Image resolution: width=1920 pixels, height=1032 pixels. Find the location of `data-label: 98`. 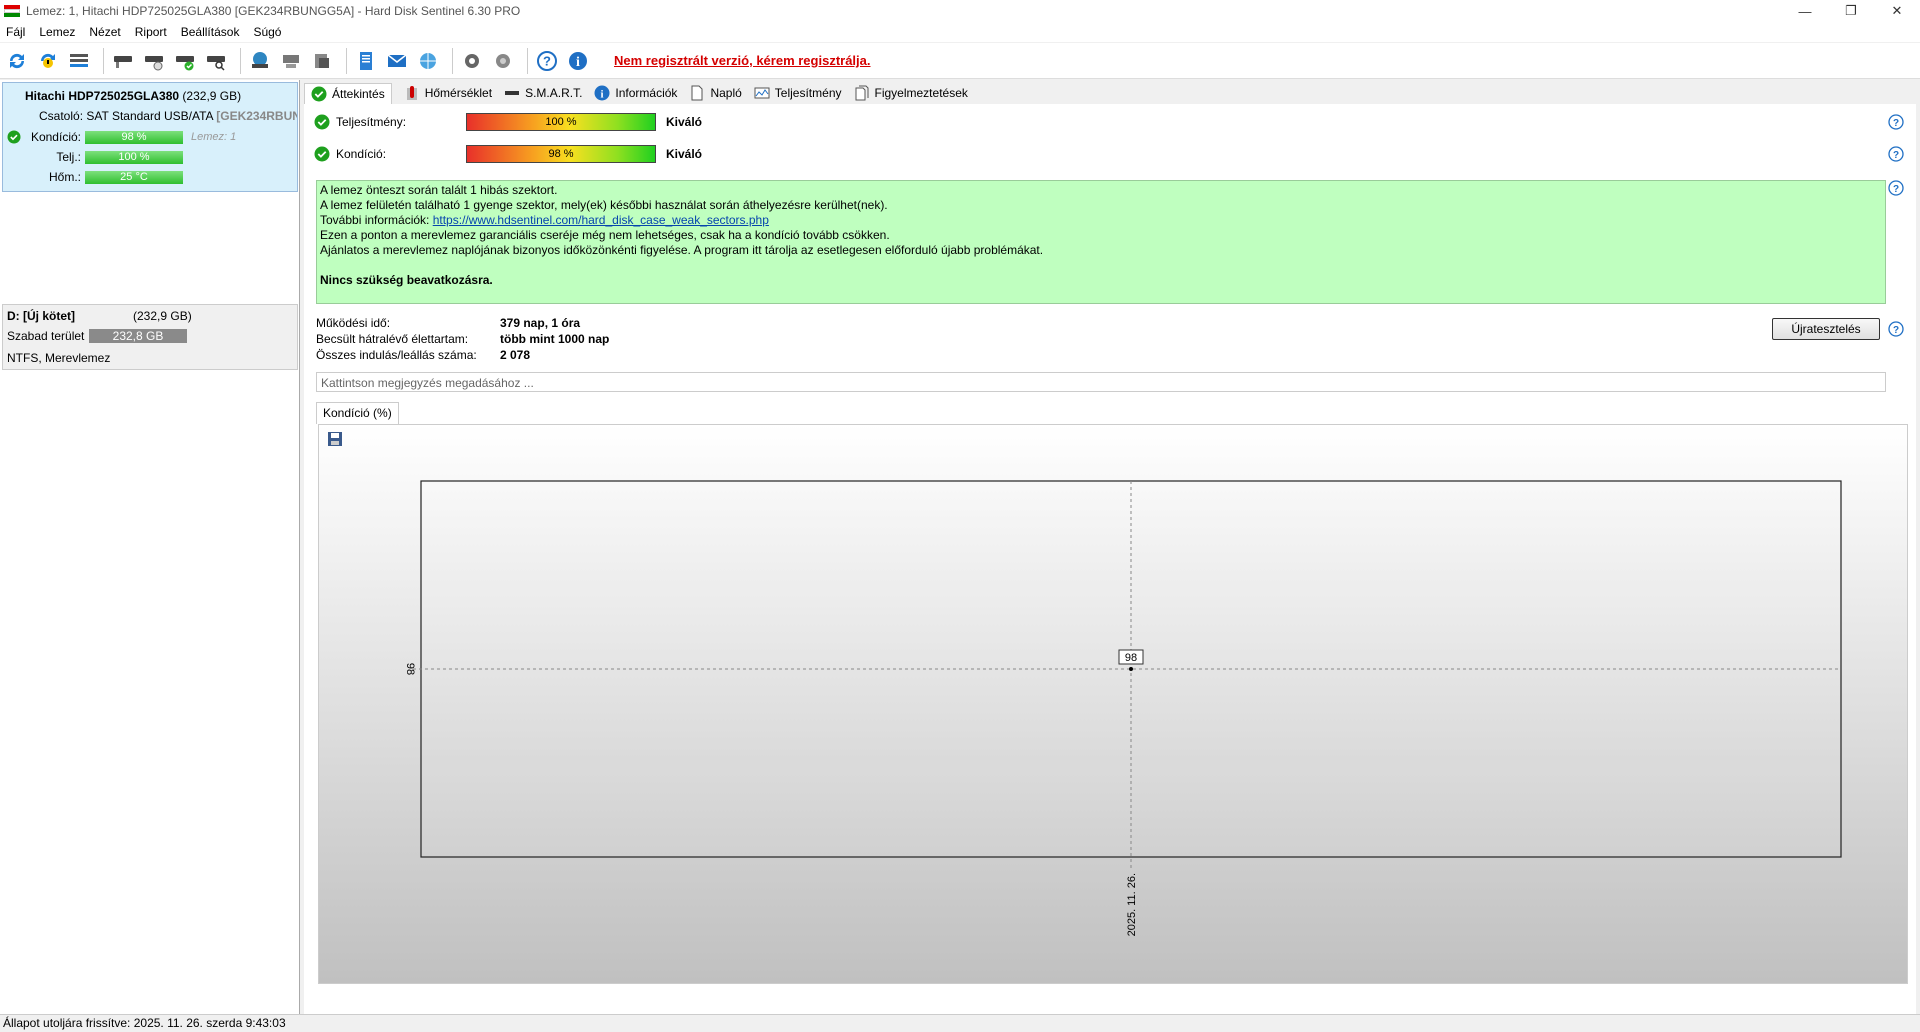

data-label: 98 is located at coordinates (1131, 658).